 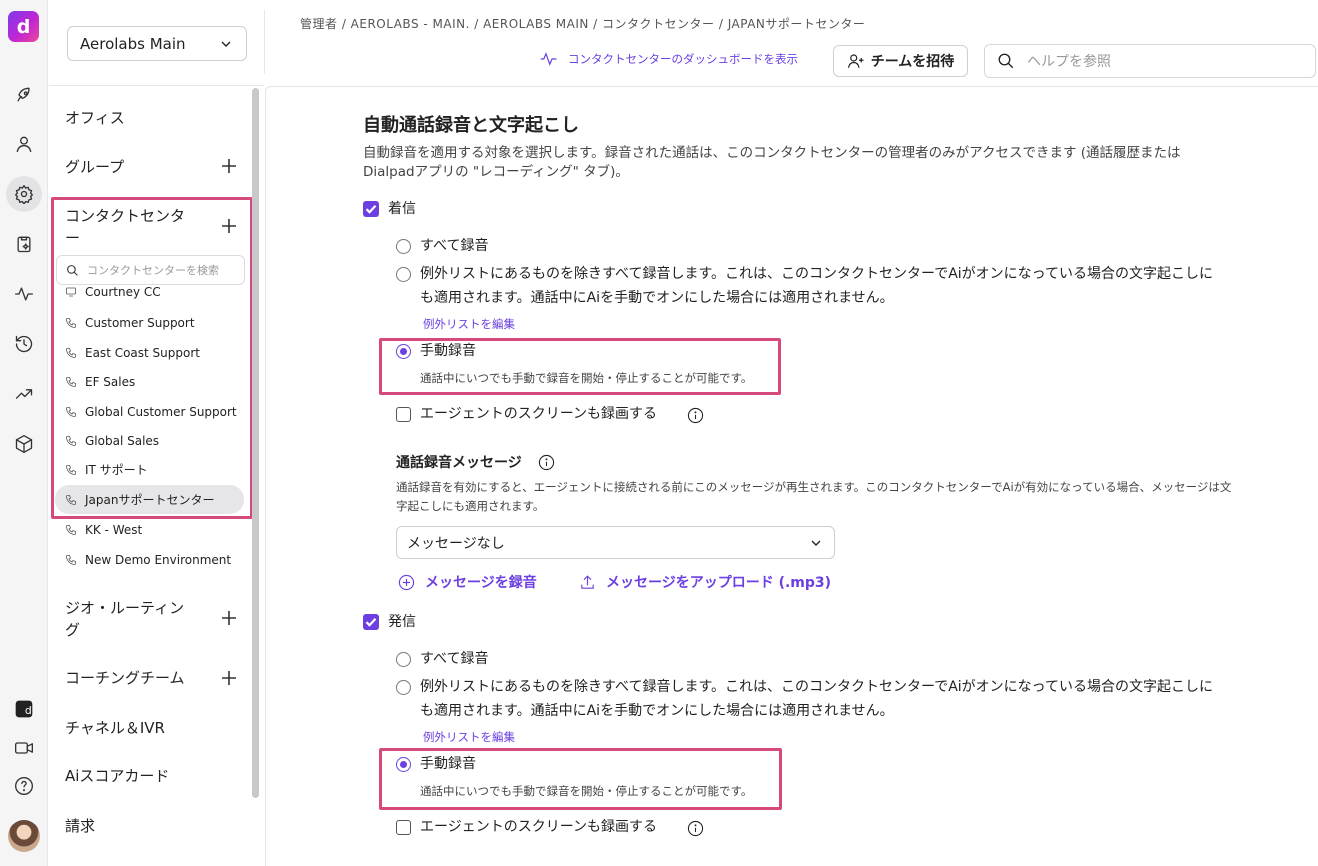 What do you see at coordinates (149, 352) in the screenshot?
I see `list-item: East Coast Support` at bounding box center [149, 352].